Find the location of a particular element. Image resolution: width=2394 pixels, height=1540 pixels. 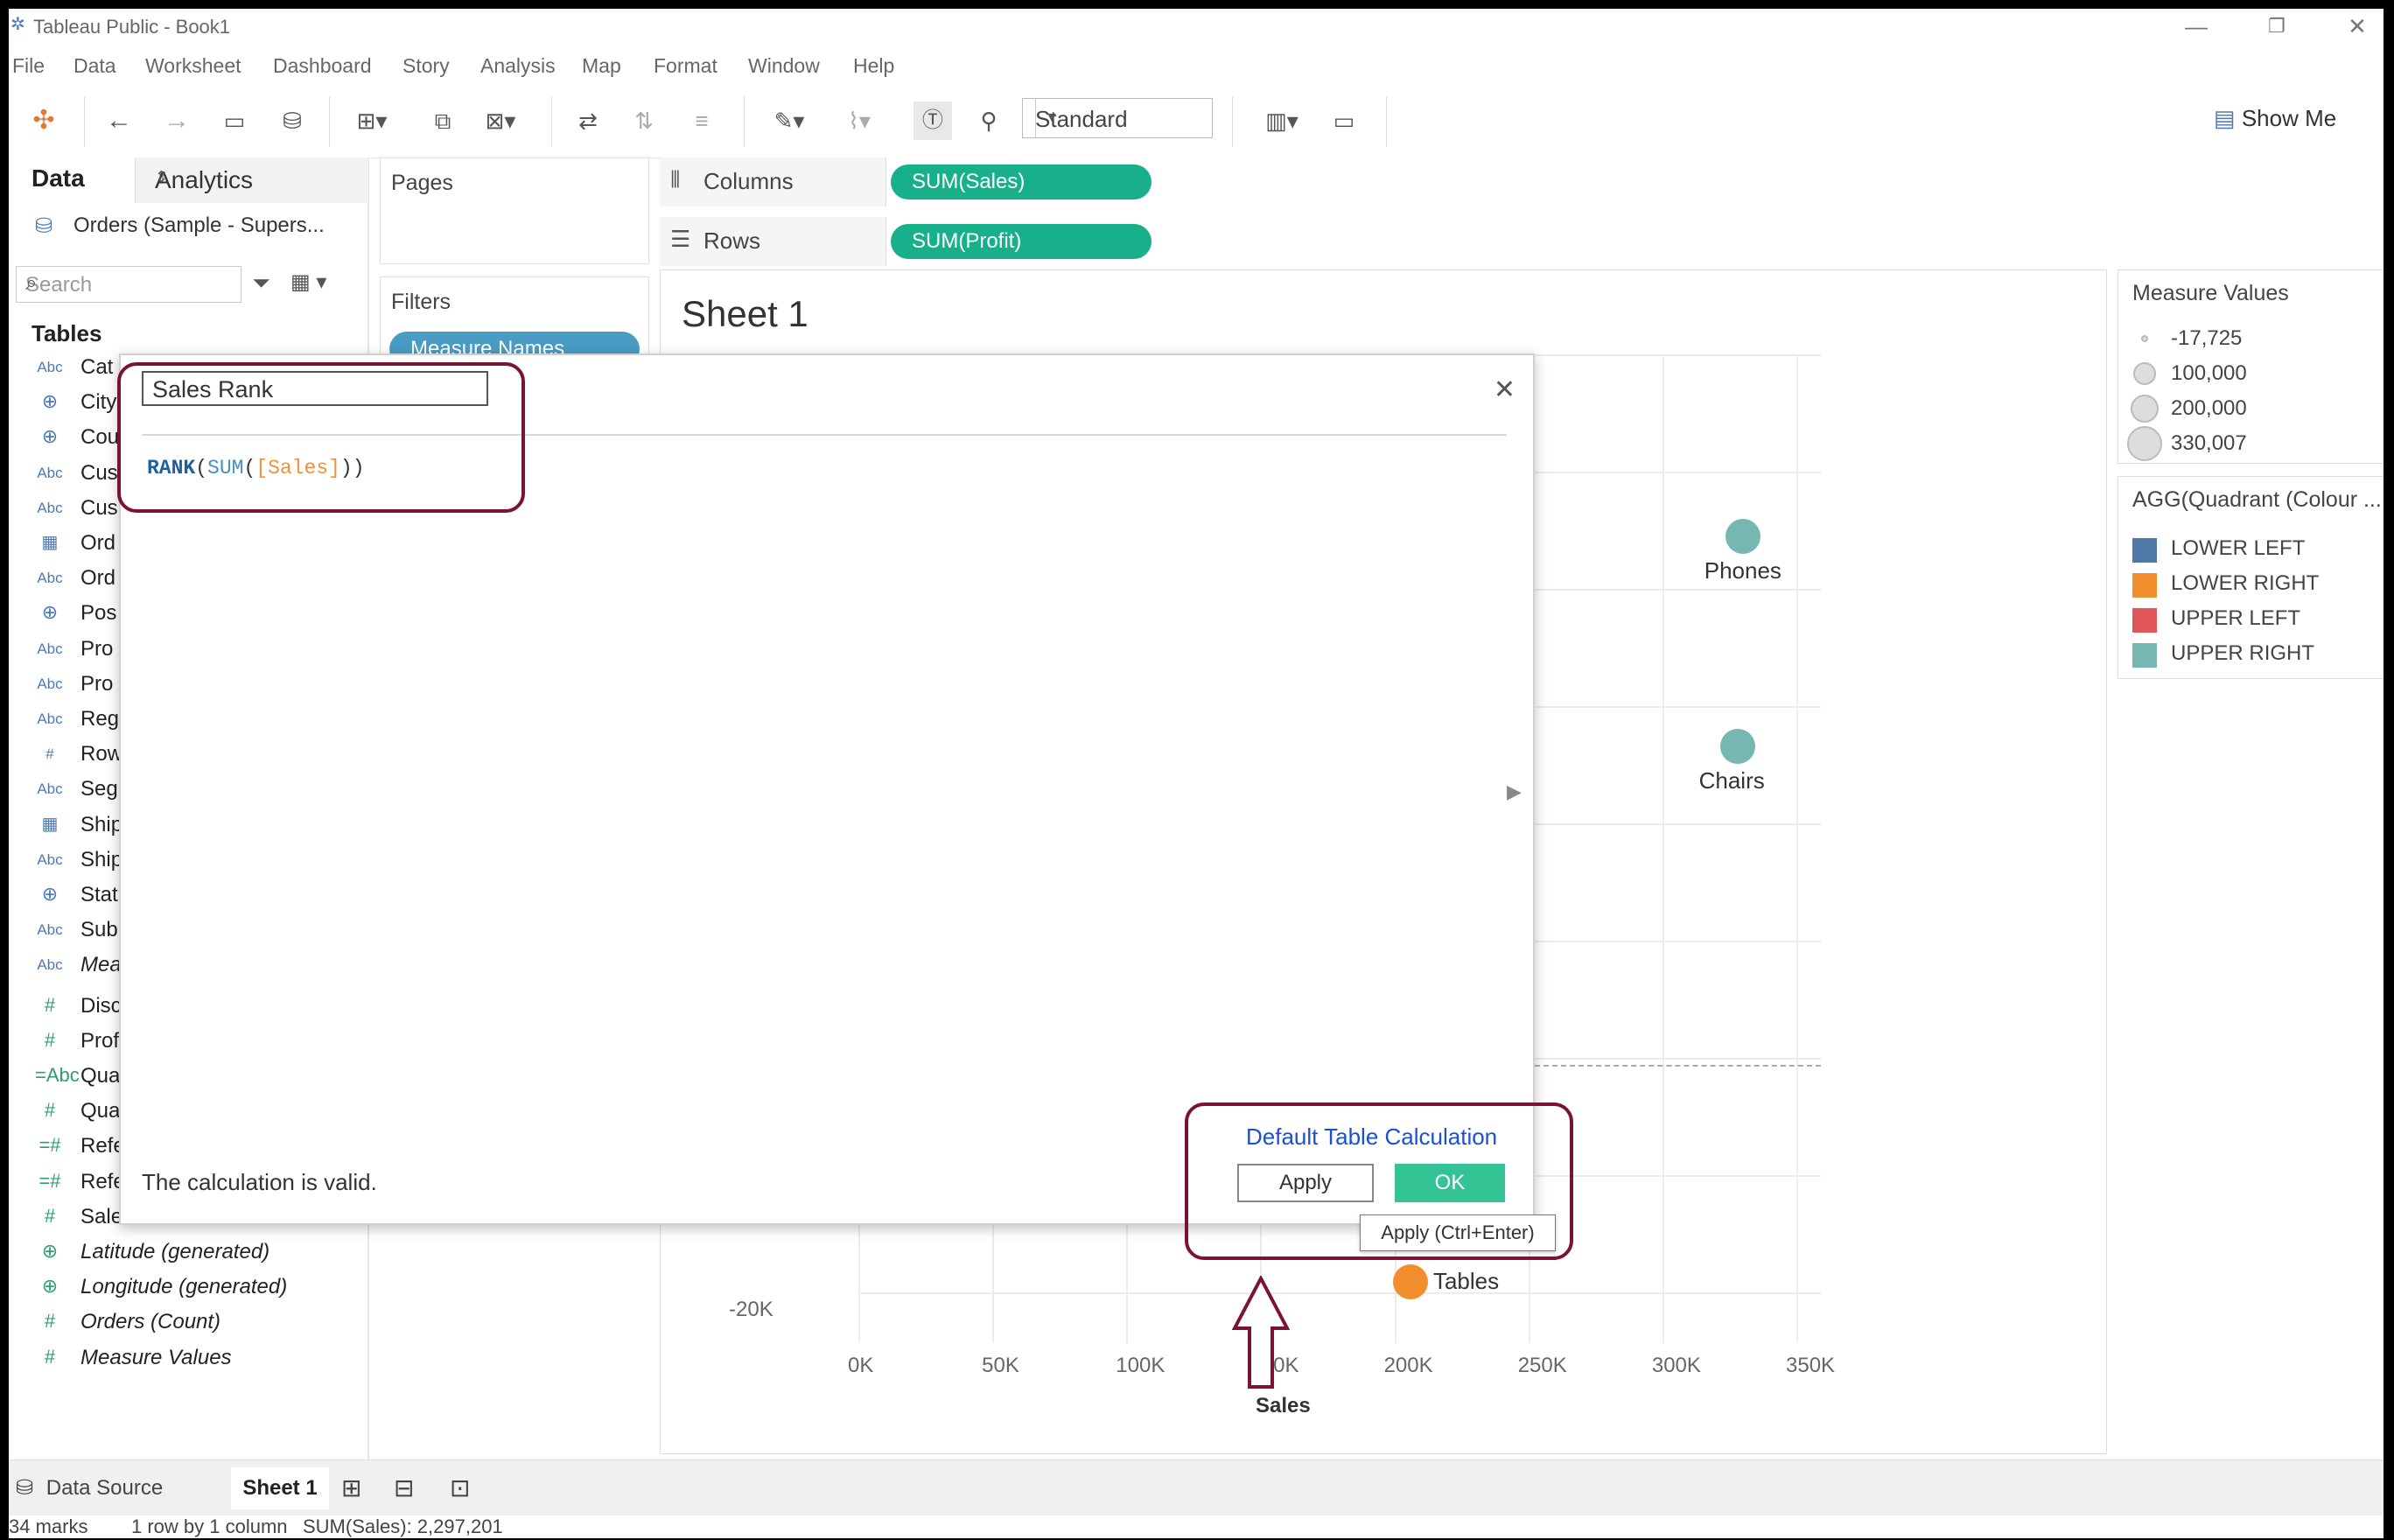

view-list-icon: ▦ ▾ is located at coordinates (308, 282).